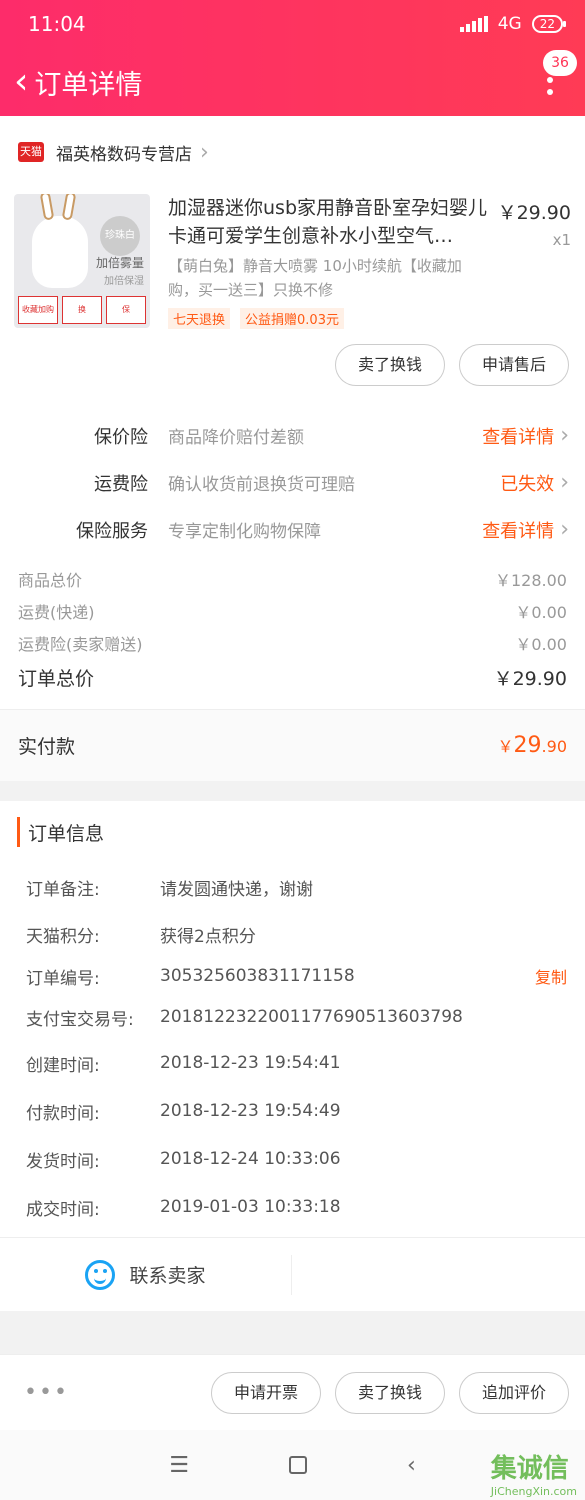 This screenshot has width=585, height=1500. Describe the element at coordinates (183, 1160) in the screenshot. I see `info-row: 发货时间: 2018-12-24 10:33:06` at that location.